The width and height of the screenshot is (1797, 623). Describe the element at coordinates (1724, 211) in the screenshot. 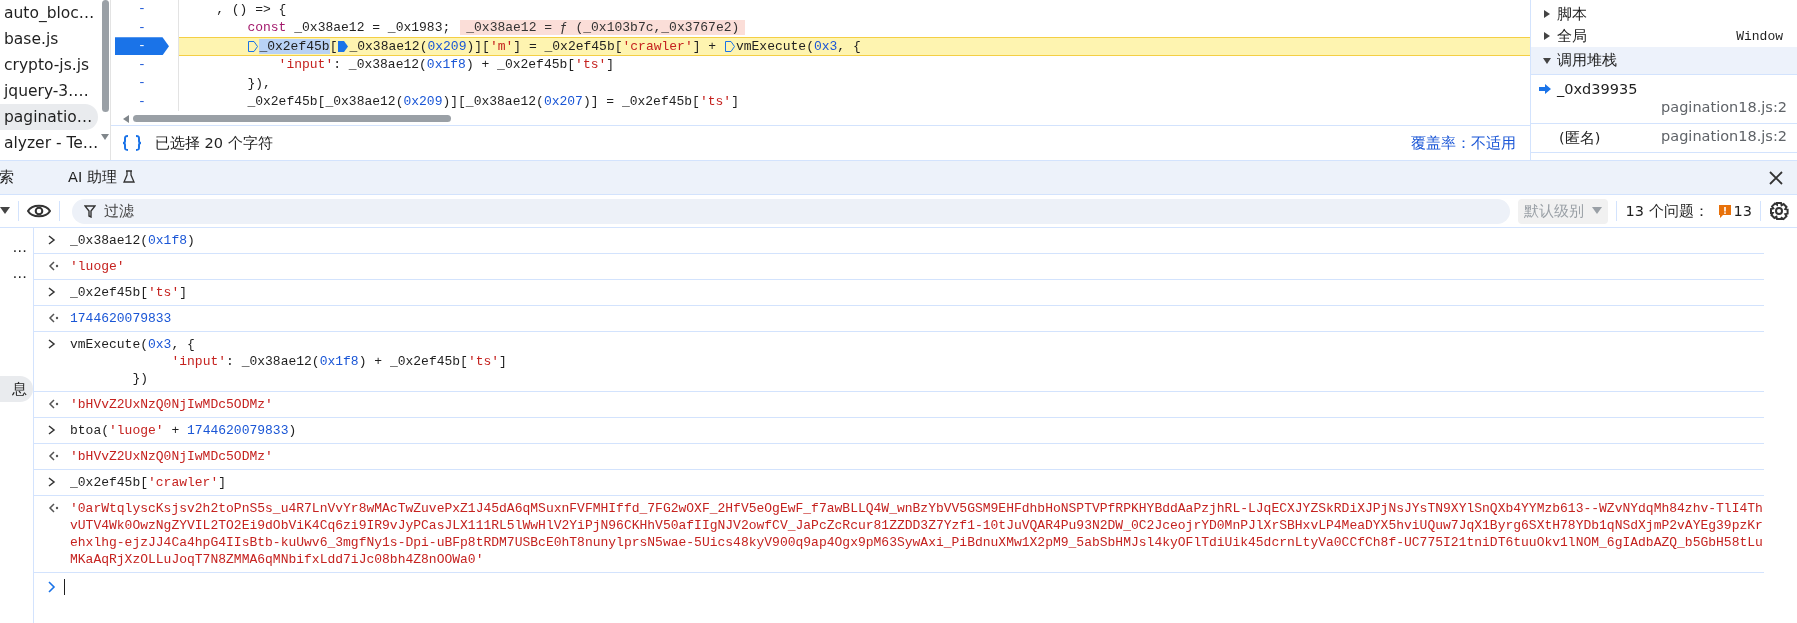

I see `issue-icon` at that location.